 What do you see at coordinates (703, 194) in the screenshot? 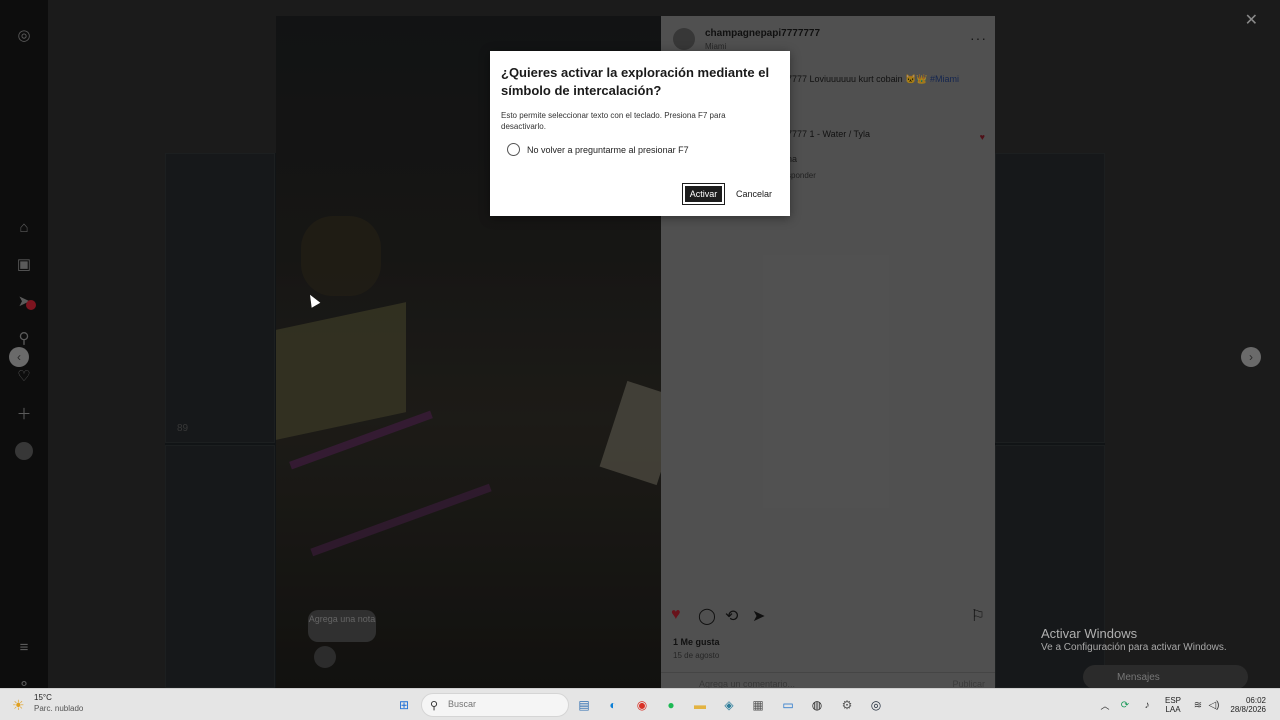
I see `activate-button: Activar` at bounding box center [703, 194].